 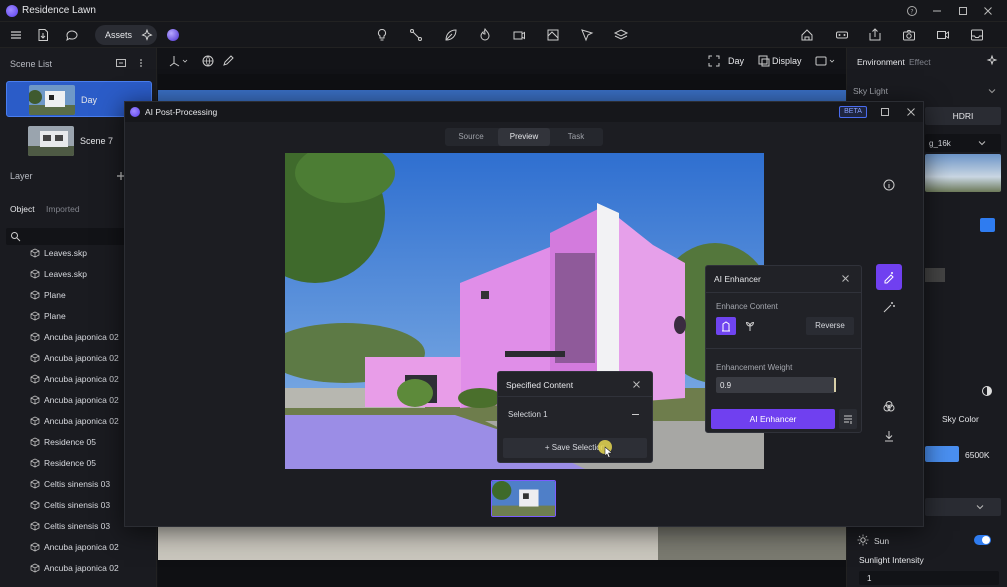 What do you see at coordinates (977, 35) in the screenshot?
I see `inbox-icon` at bounding box center [977, 35].